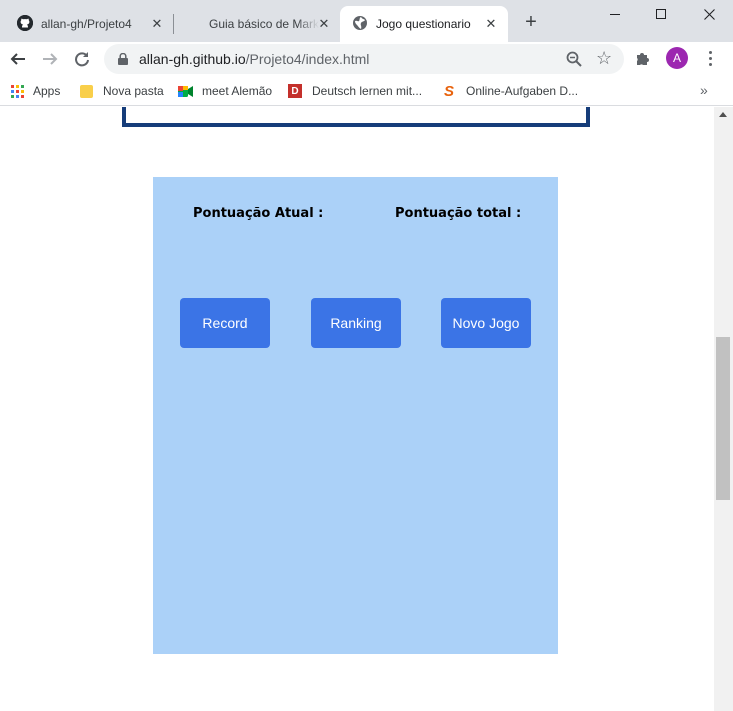 The height and width of the screenshot is (711, 733). I want to click on lock-icon, so click(123, 59).